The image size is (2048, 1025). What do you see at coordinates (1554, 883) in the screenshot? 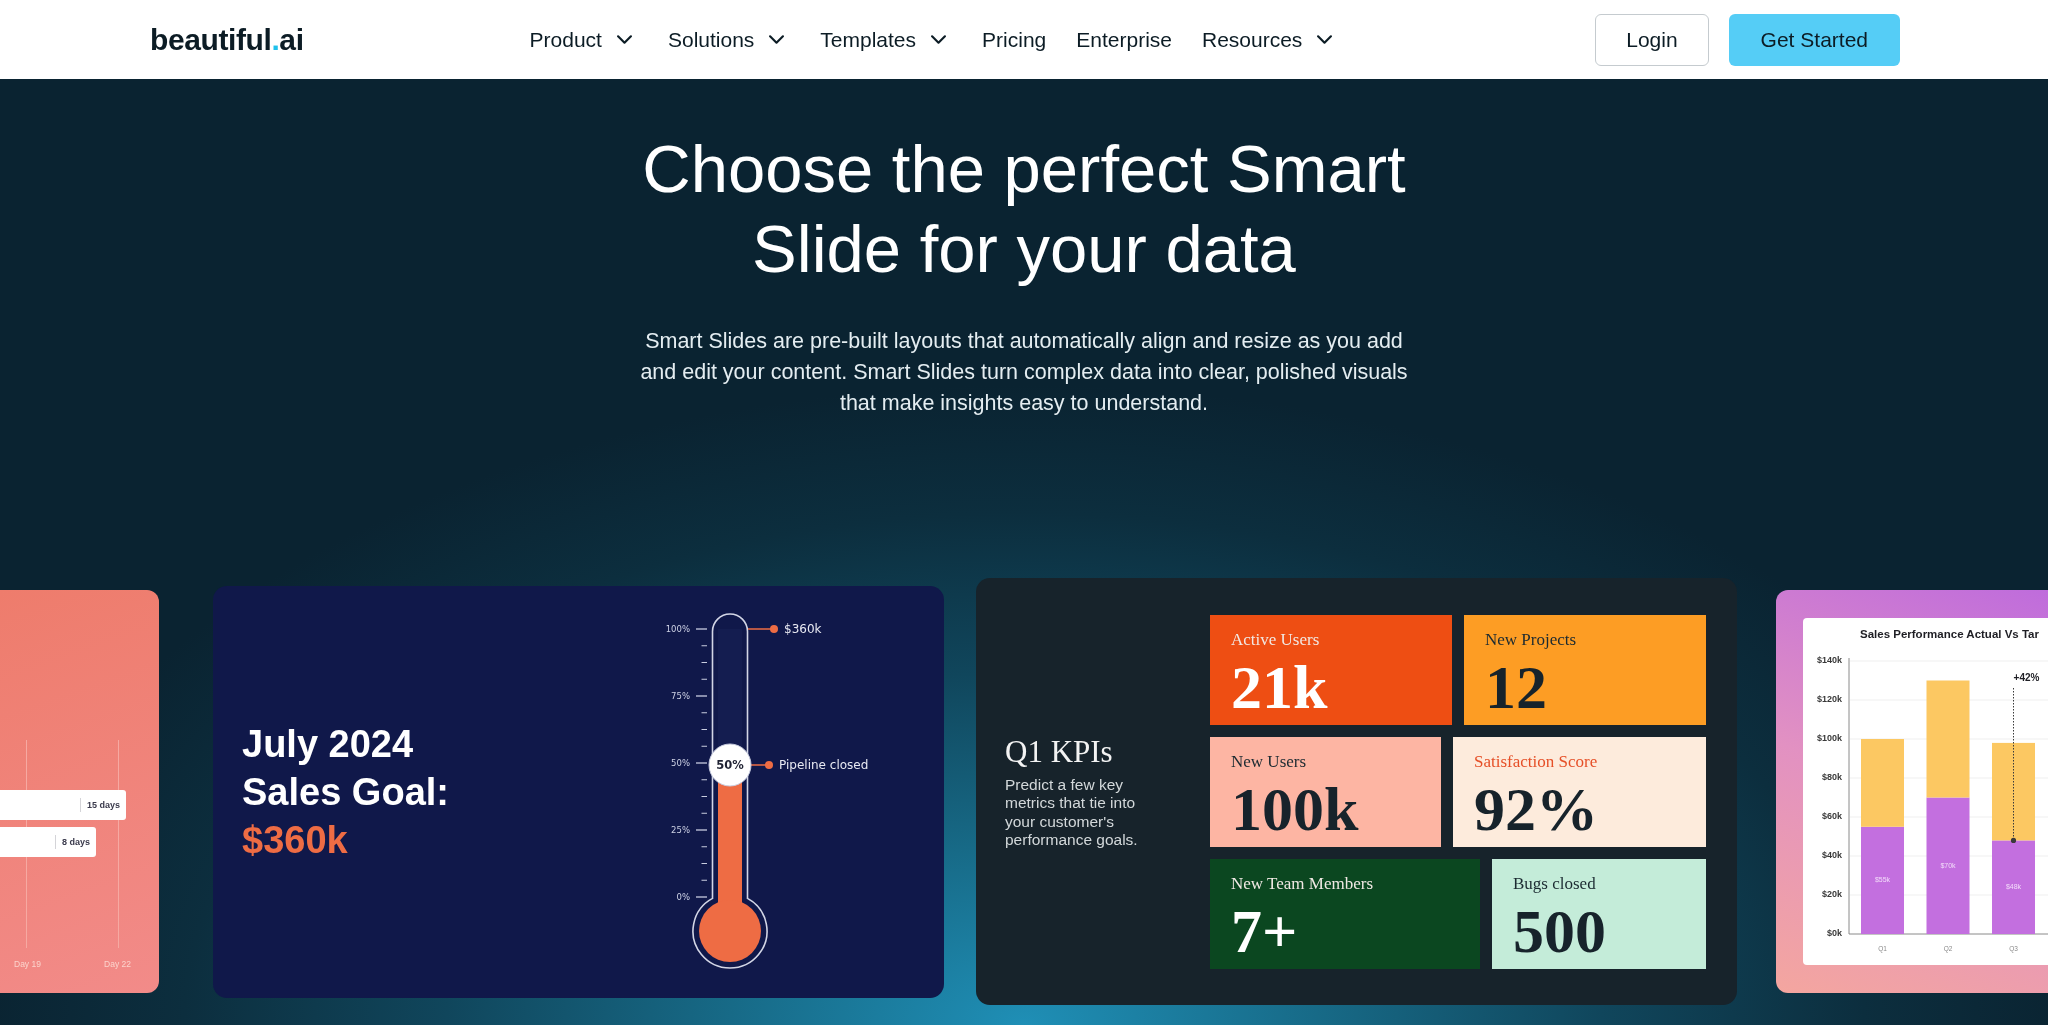
I see `kpi-label: Bugs closed` at bounding box center [1554, 883].